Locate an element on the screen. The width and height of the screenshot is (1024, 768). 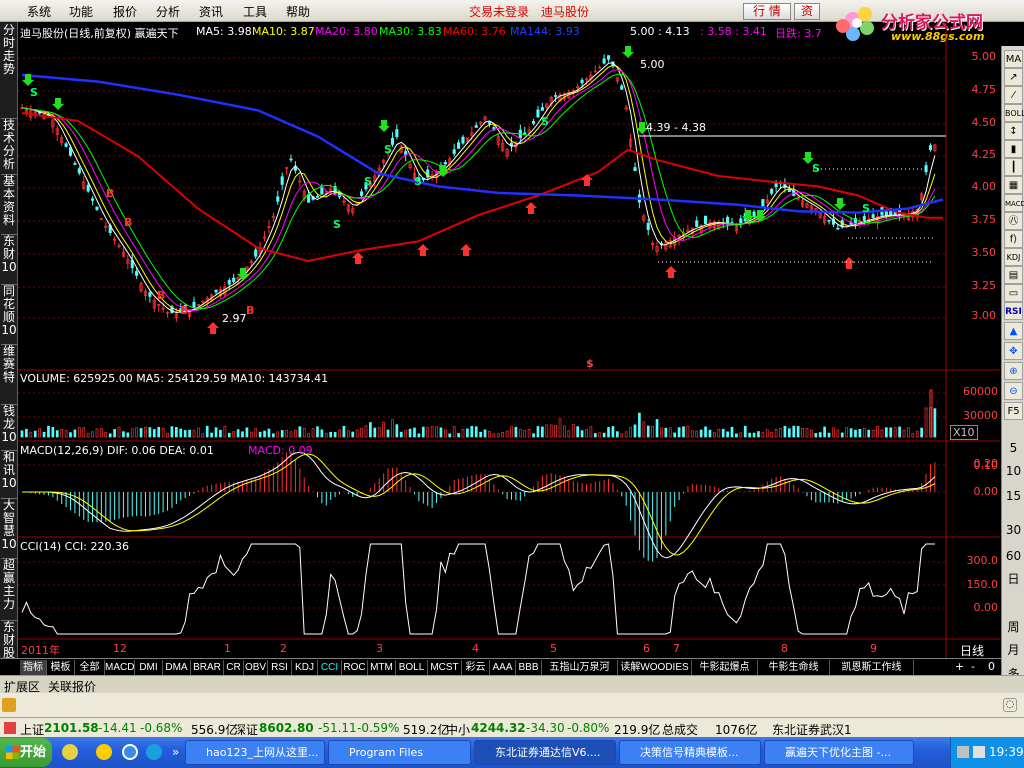
tool-macd: MACD is located at coordinates (1014, 203).